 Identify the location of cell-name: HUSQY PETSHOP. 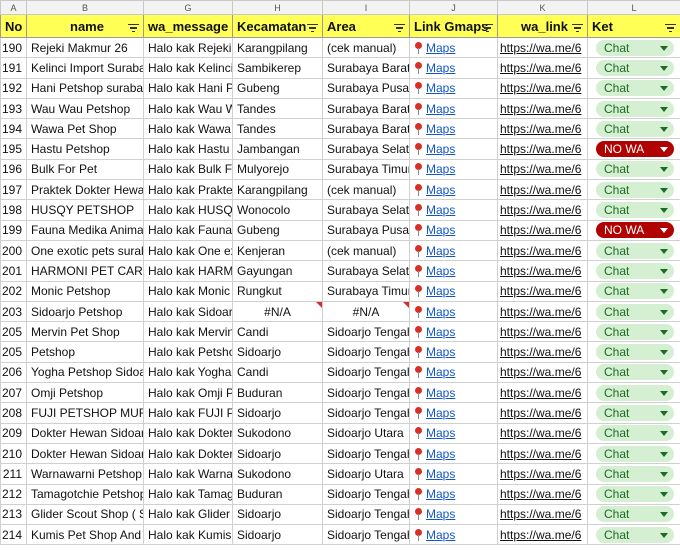
(85, 210).